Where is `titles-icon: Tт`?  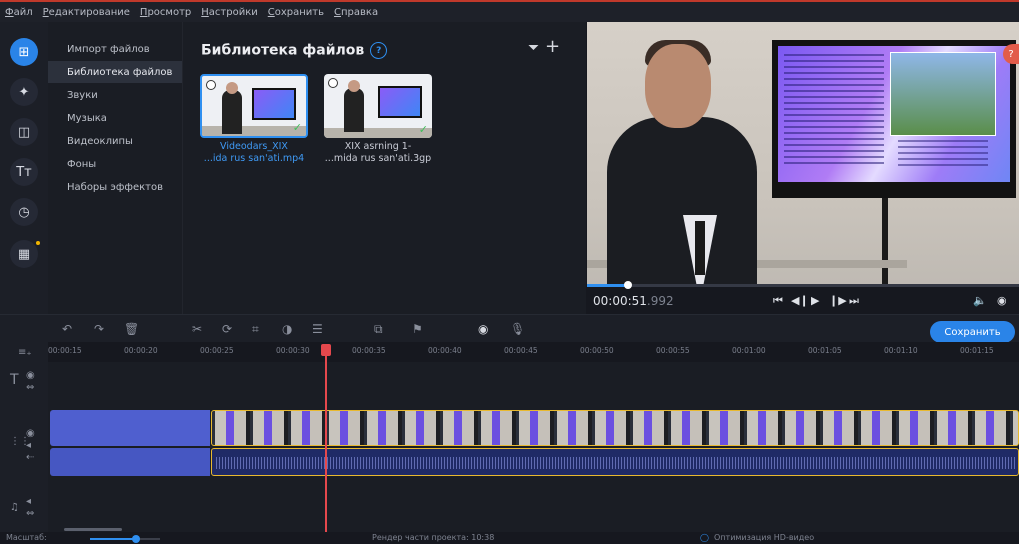
titles-icon: Tт is located at coordinates (24, 172).